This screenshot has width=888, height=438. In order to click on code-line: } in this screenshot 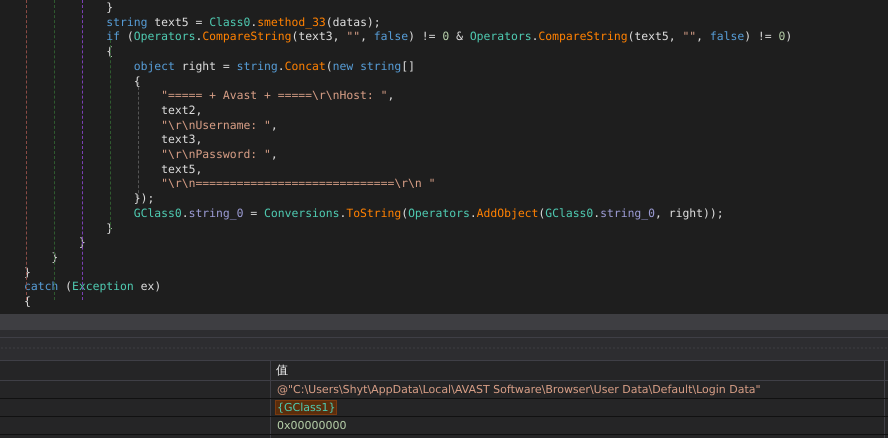, I will do `click(109, 7)`.